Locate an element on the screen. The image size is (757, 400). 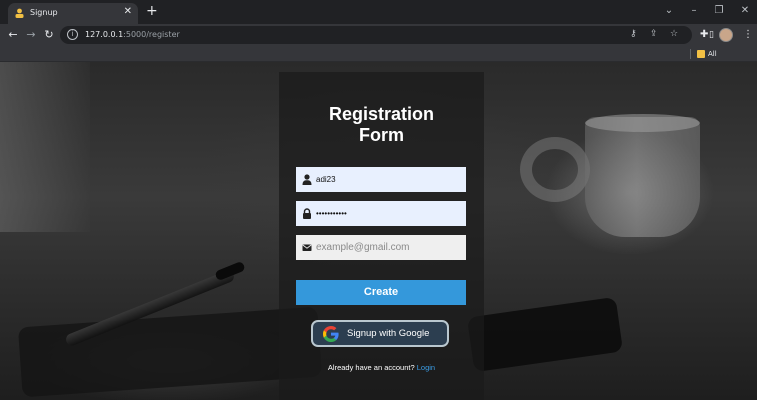
password-field is located at coordinates (381, 213).